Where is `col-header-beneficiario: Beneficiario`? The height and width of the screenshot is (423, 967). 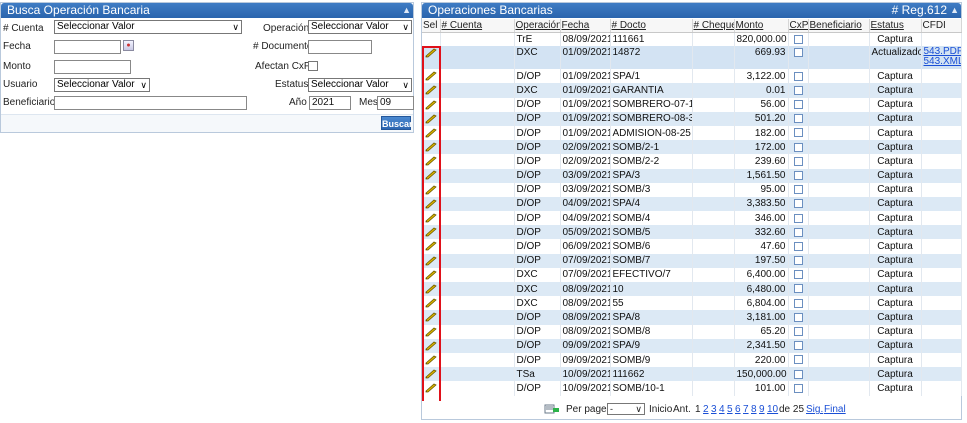
col-header-beneficiario: Beneficiario is located at coordinates (839, 26).